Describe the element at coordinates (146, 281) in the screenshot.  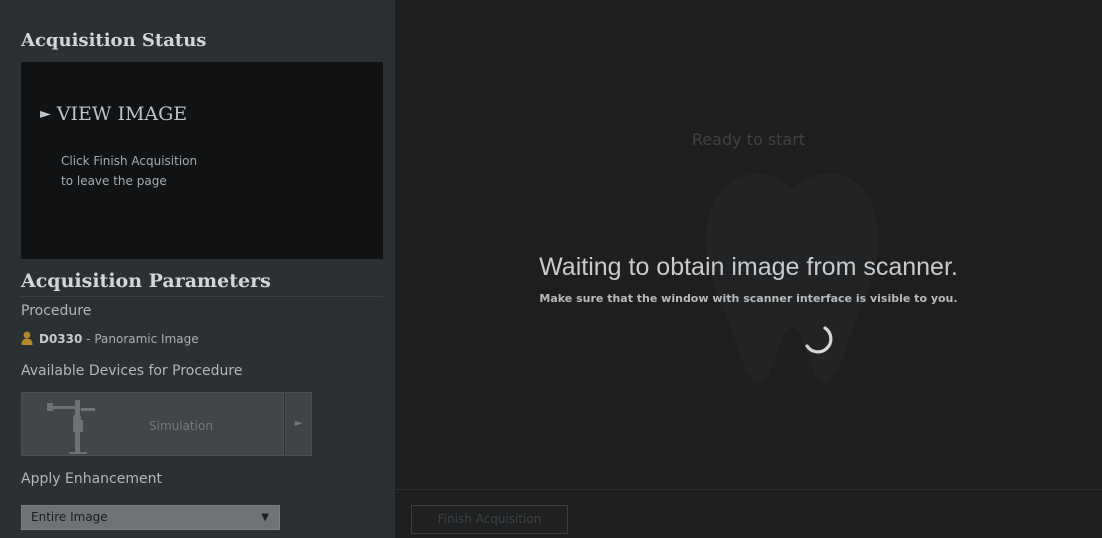
I see `acquisition-parameters-title: Acquisition Parameters` at that location.